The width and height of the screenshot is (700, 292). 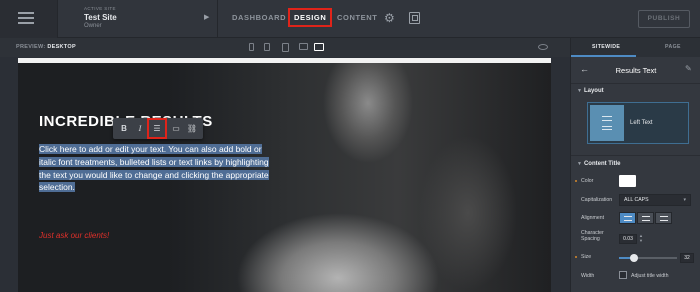 What do you see at coordinates (641, 123) in the screenshot?
I see `layout-label: Left Text` at bounding box center [641, 123].